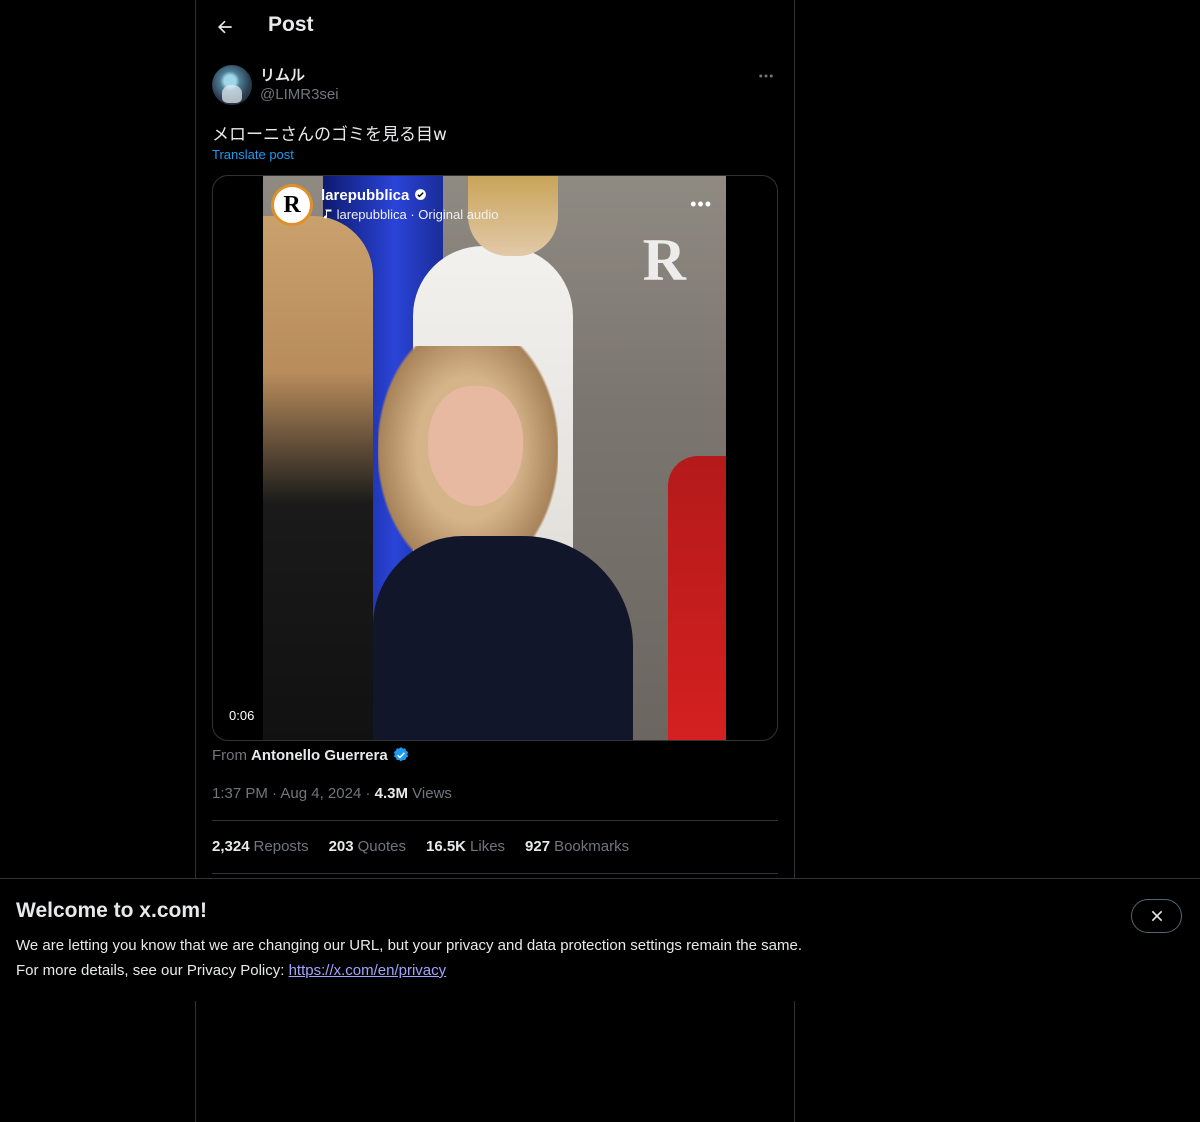 This screenshot has height=1122, width=1200. Describe the element at coordinates (577, 846) in the screenshot. I see `stat-bookmarks: 927 Bookmarks` at that location.